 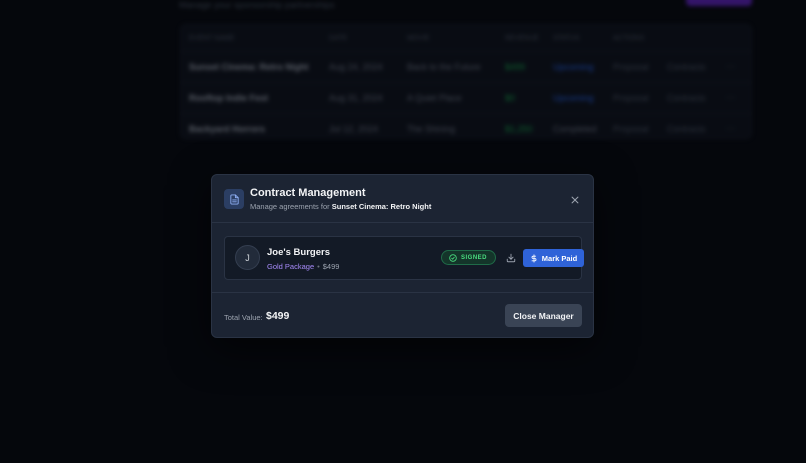 What do you see at coordinates (354, 128) in the screenshot?
I see `row-date: Jul 12, 2024` at bounding box center [354, 128].